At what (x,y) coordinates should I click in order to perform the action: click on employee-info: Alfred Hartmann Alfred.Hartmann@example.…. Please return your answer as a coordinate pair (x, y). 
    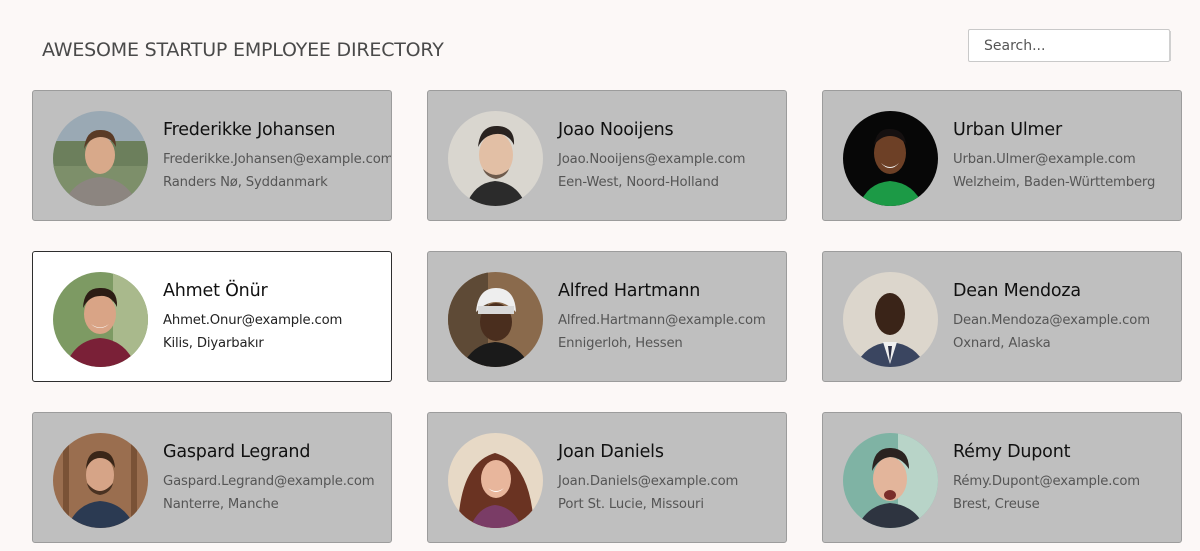
    Looking at the image, I should click on (662, 318).